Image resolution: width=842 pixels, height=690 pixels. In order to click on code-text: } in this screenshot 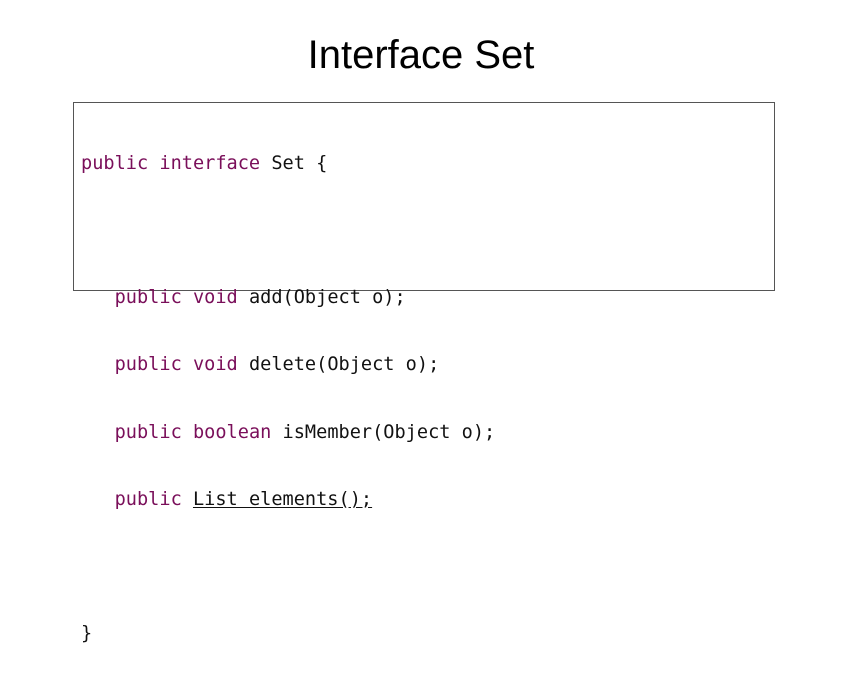, I will do `click(87, 634)`.